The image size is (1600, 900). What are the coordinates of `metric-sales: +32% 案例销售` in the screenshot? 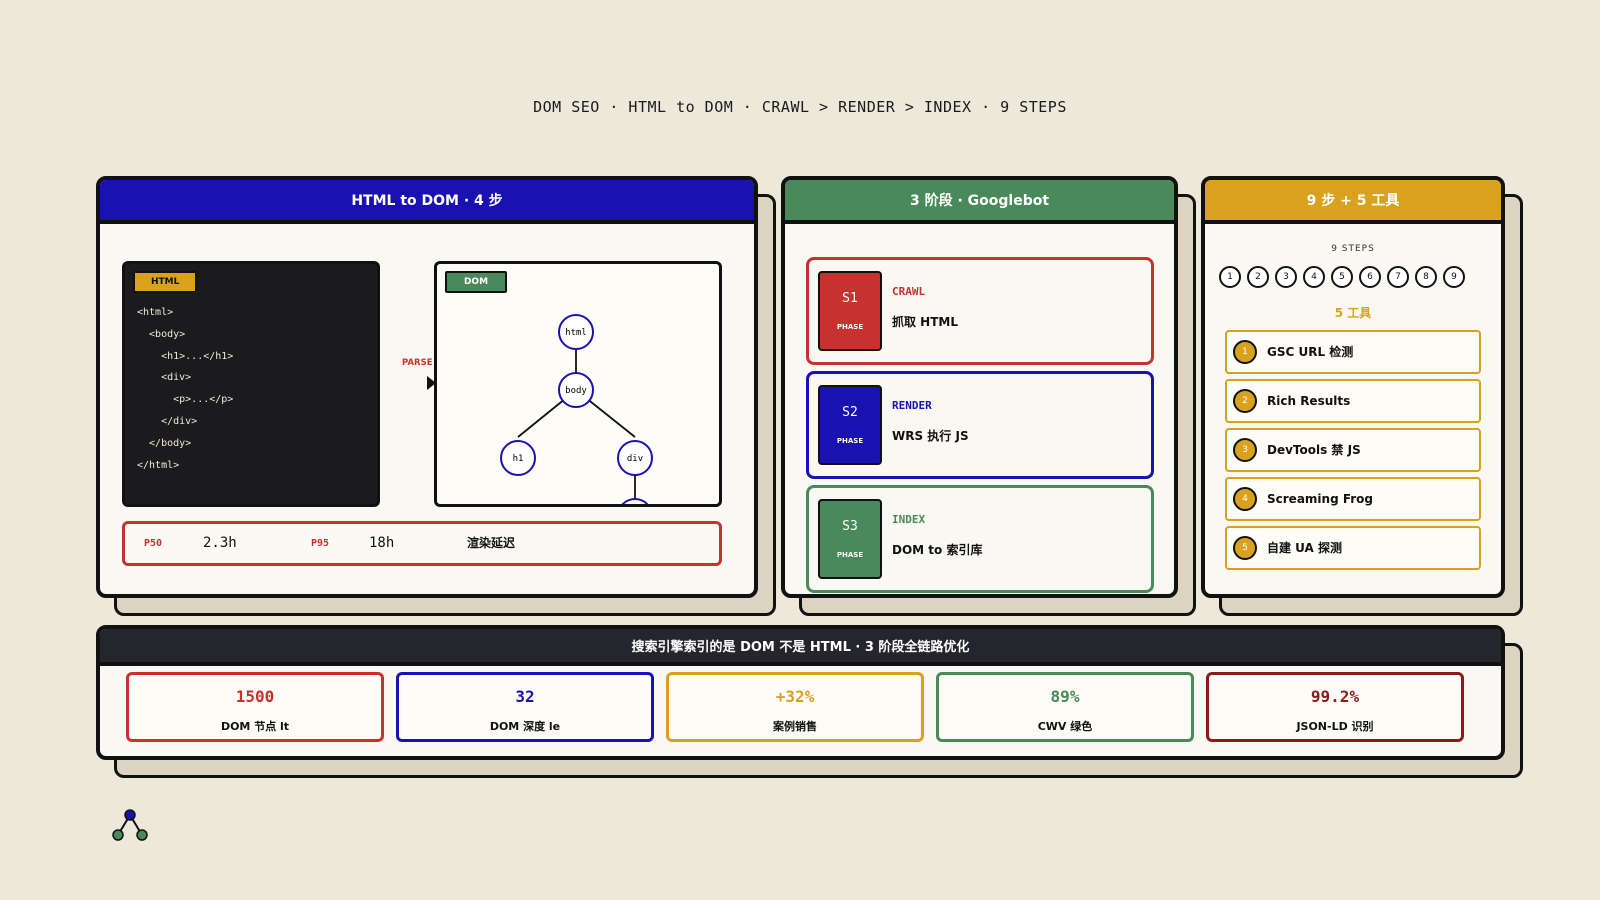 It's located at (795, 707).